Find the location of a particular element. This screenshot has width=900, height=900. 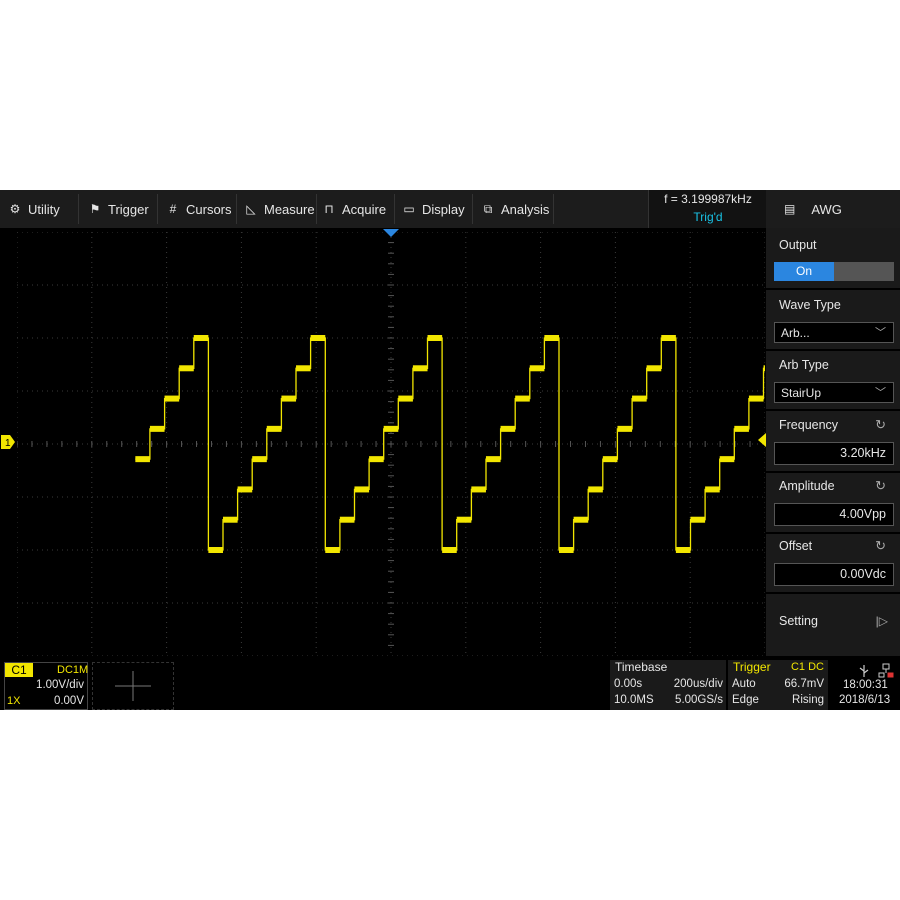

arb-type-select: StairUp ﹀ is located at coordinates (834, 392).